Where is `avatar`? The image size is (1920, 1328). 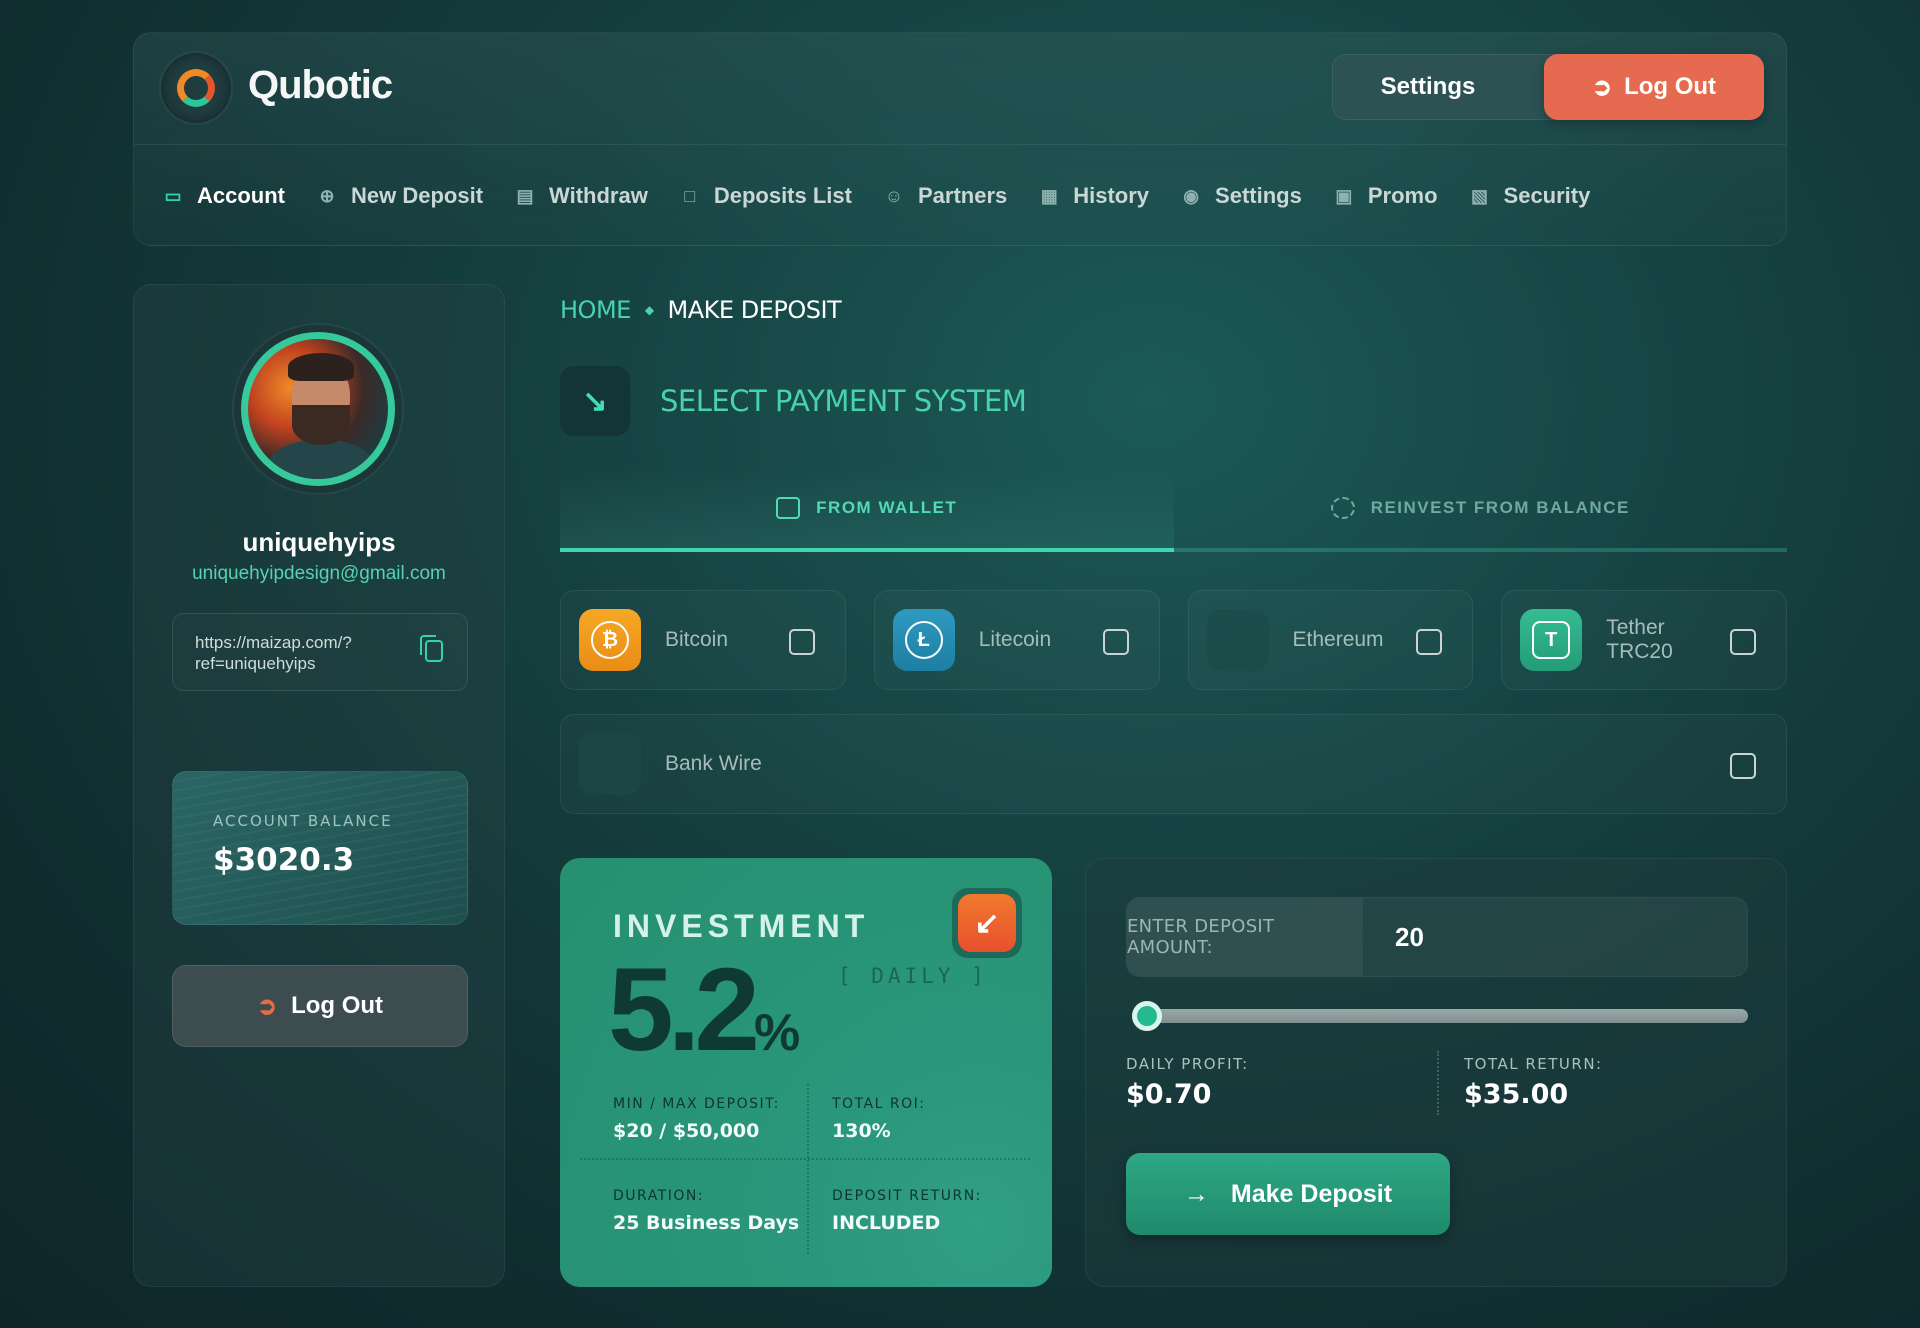 avatar is located at coordinates (318, 409).